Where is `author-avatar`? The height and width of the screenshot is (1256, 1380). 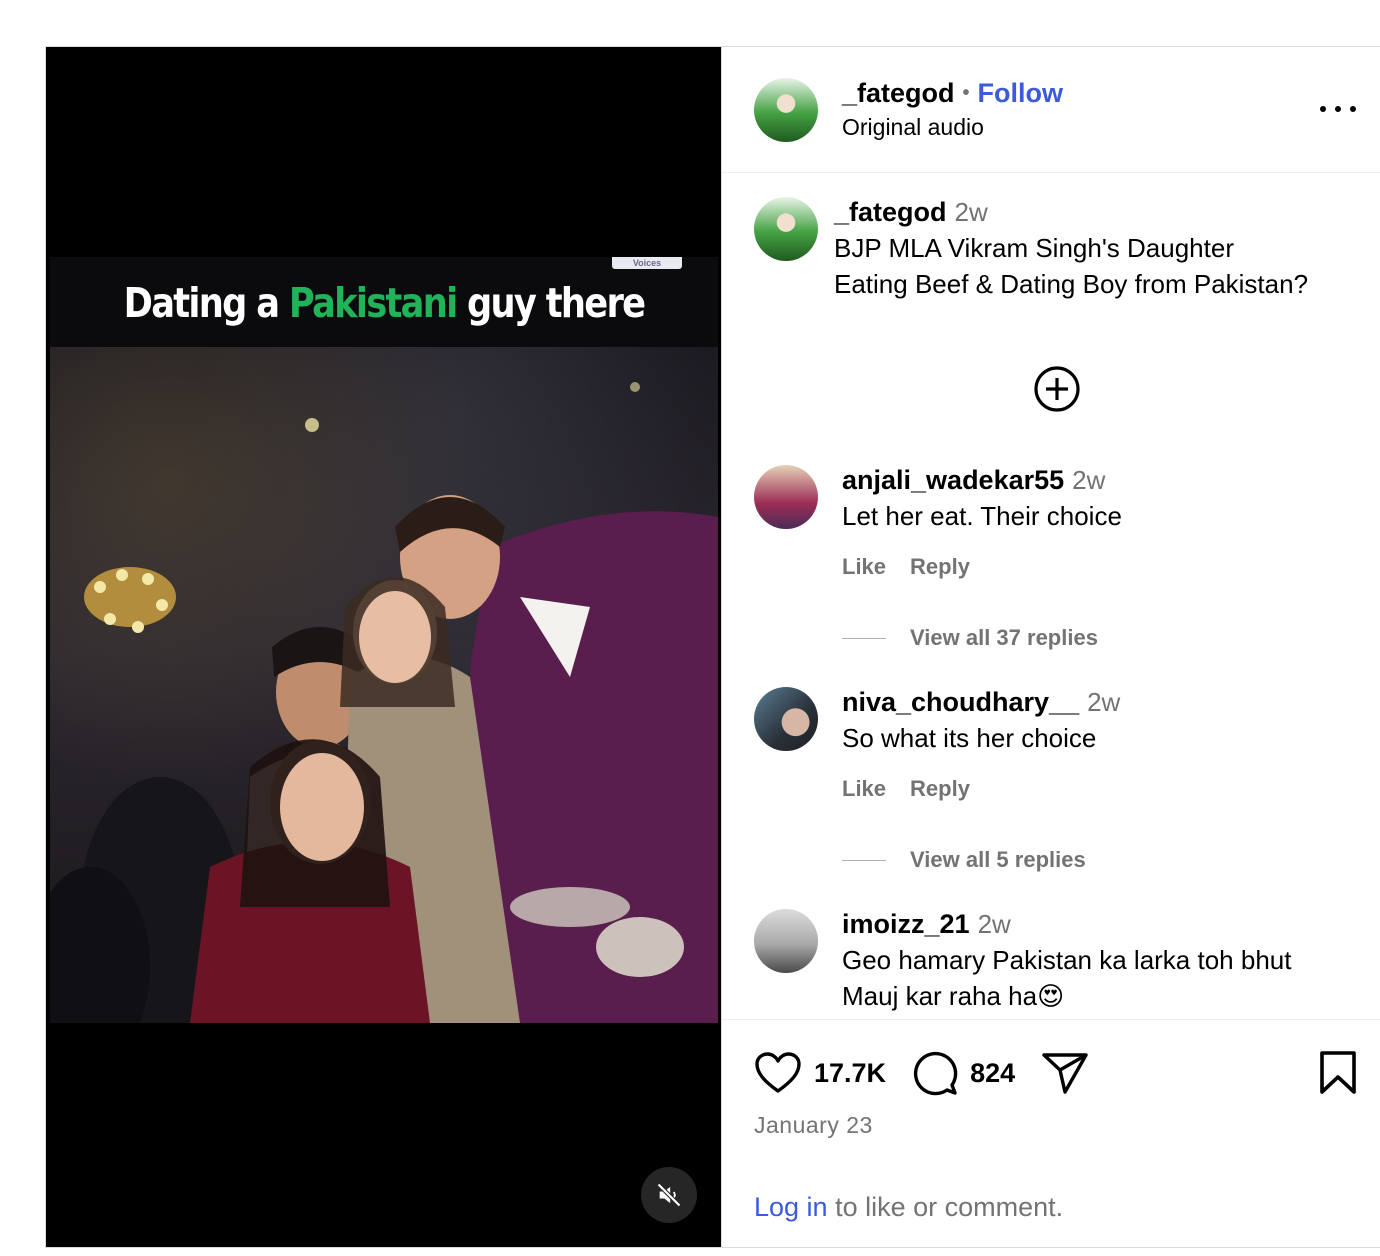
author-avatar is located at coordinates (786, 109).